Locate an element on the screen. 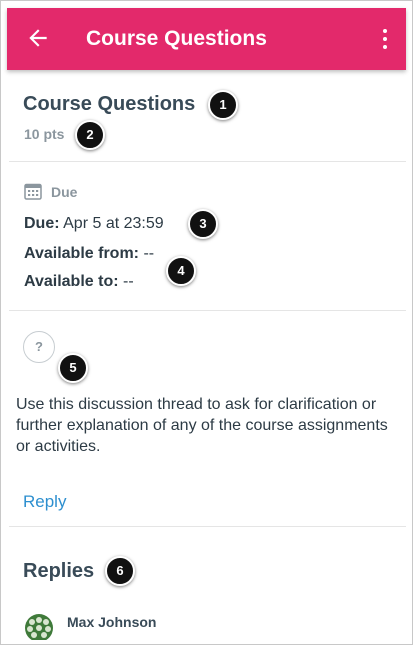  available-to-value: -- is located at coordinates (128, 281).